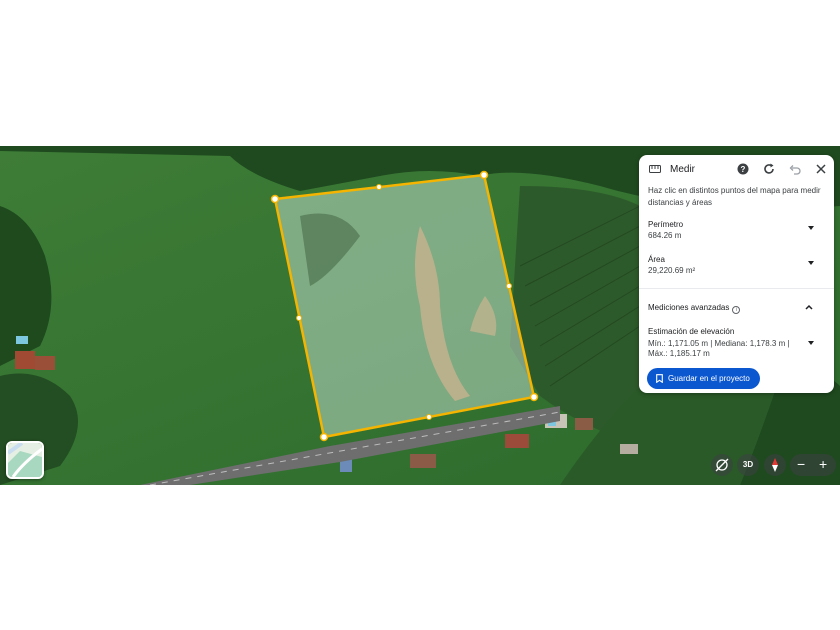  I want to click on perimeter-value: 684.26 m, so click(665, 235).